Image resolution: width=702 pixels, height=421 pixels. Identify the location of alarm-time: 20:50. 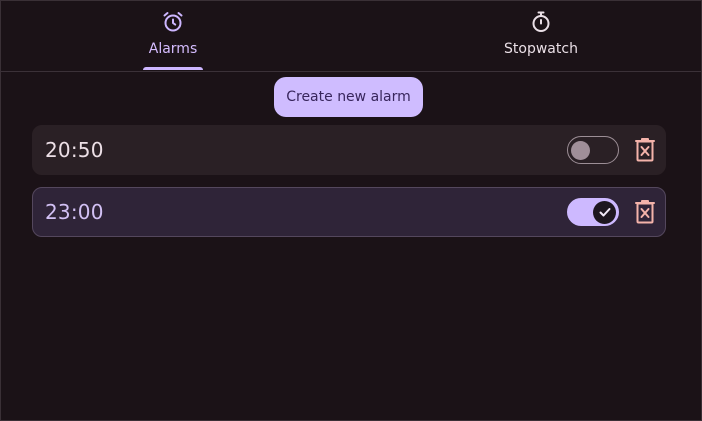
(74, 150).